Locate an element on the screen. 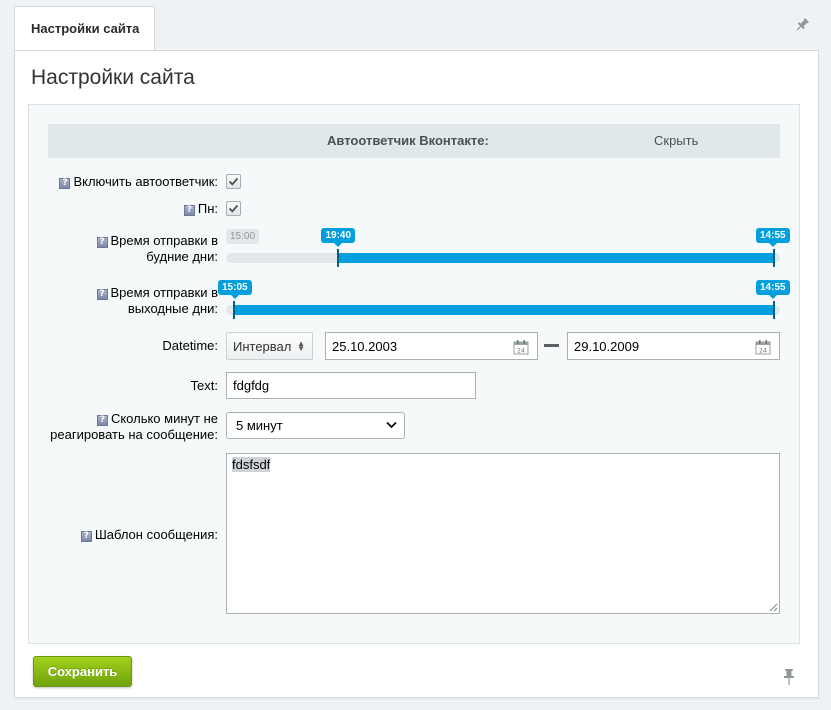  monday-checkbox is located at coordinates (233, 208).